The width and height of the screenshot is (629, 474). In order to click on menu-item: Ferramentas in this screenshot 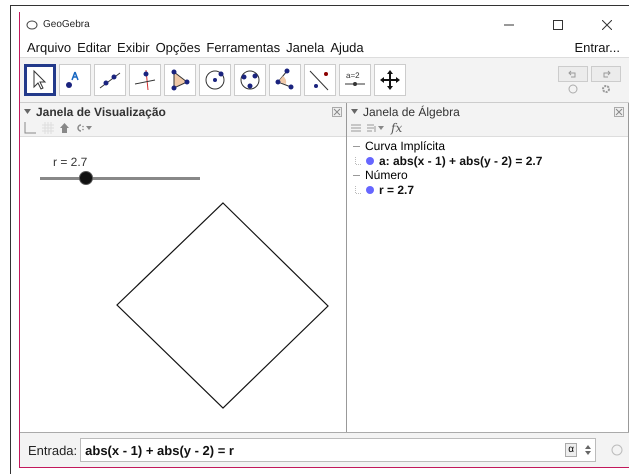, I will do `click(243, 47)`.